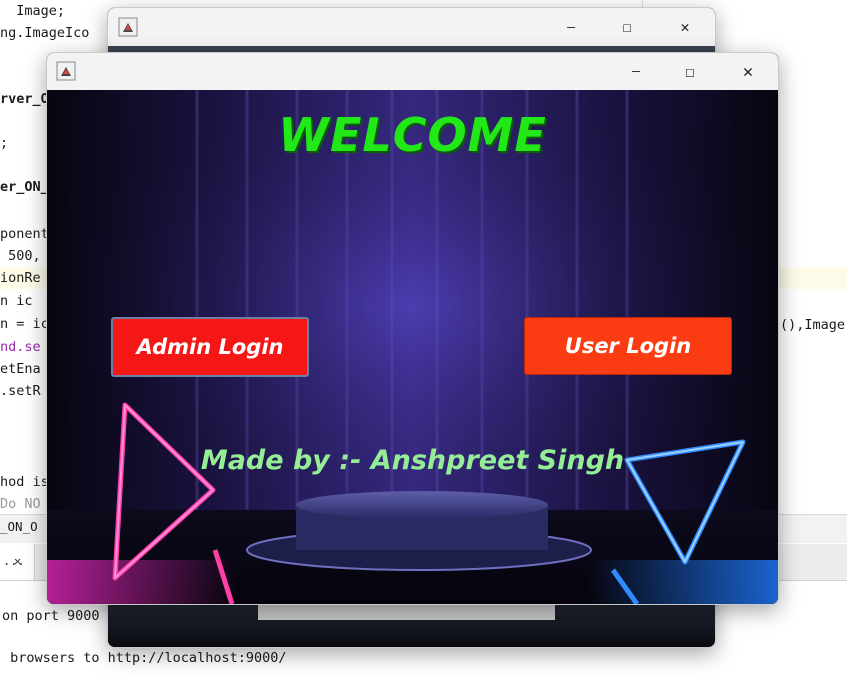 The width and height of the screenshot is (847, 682). I want to click on code-line: rver_O, so click(24, 99).